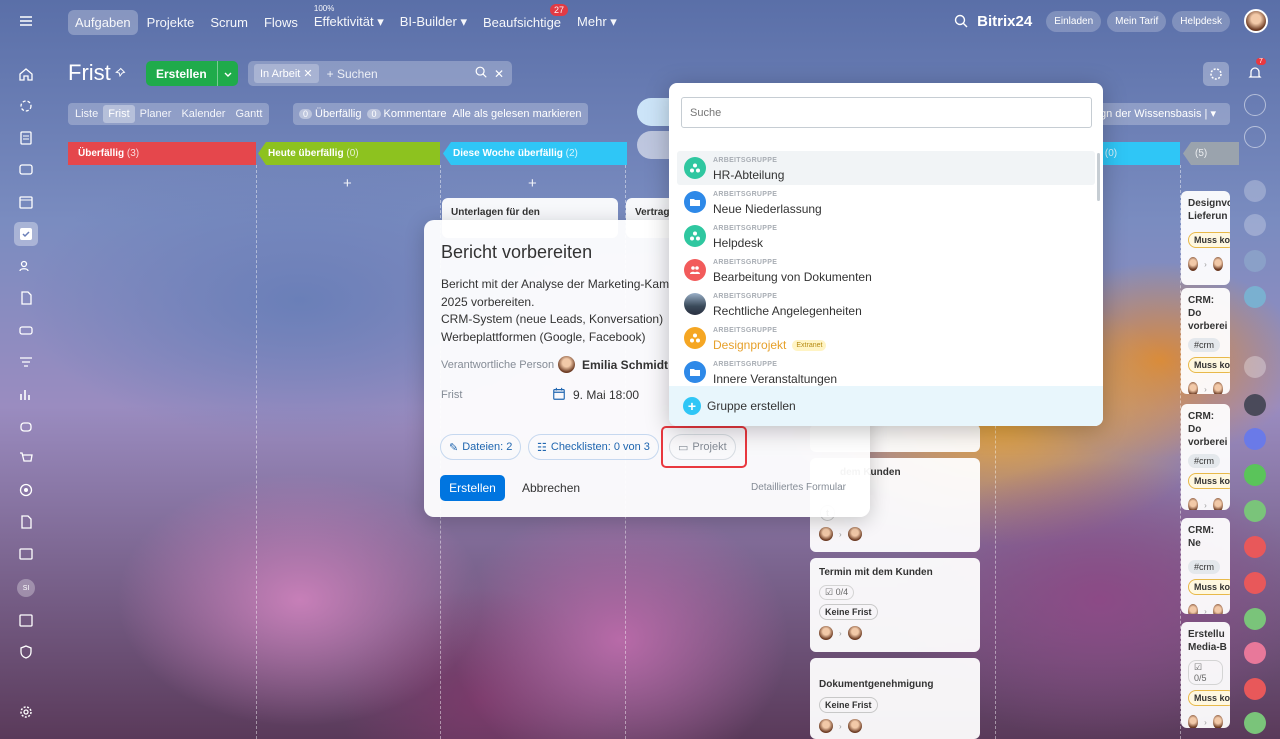 This screenshot has width=1280, height=739. What do you see at coordinates (26, 522) in the screenshot?
I see `edit-icon` at bounding box center [26, 522].